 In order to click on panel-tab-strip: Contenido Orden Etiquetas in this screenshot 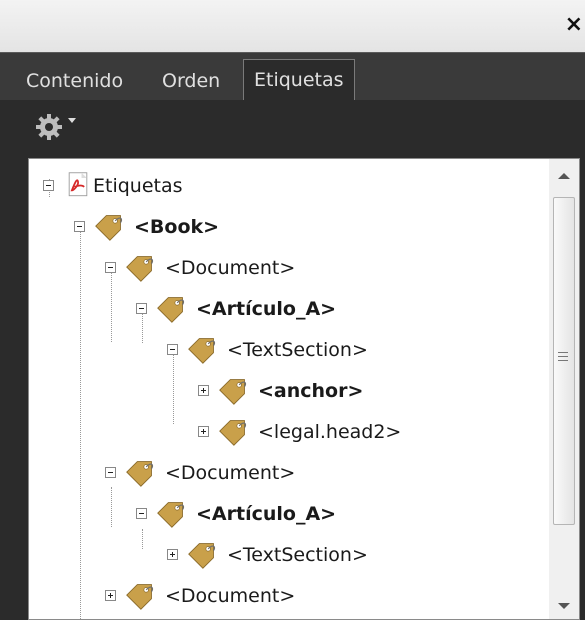, I will do `click(292, 77)`.